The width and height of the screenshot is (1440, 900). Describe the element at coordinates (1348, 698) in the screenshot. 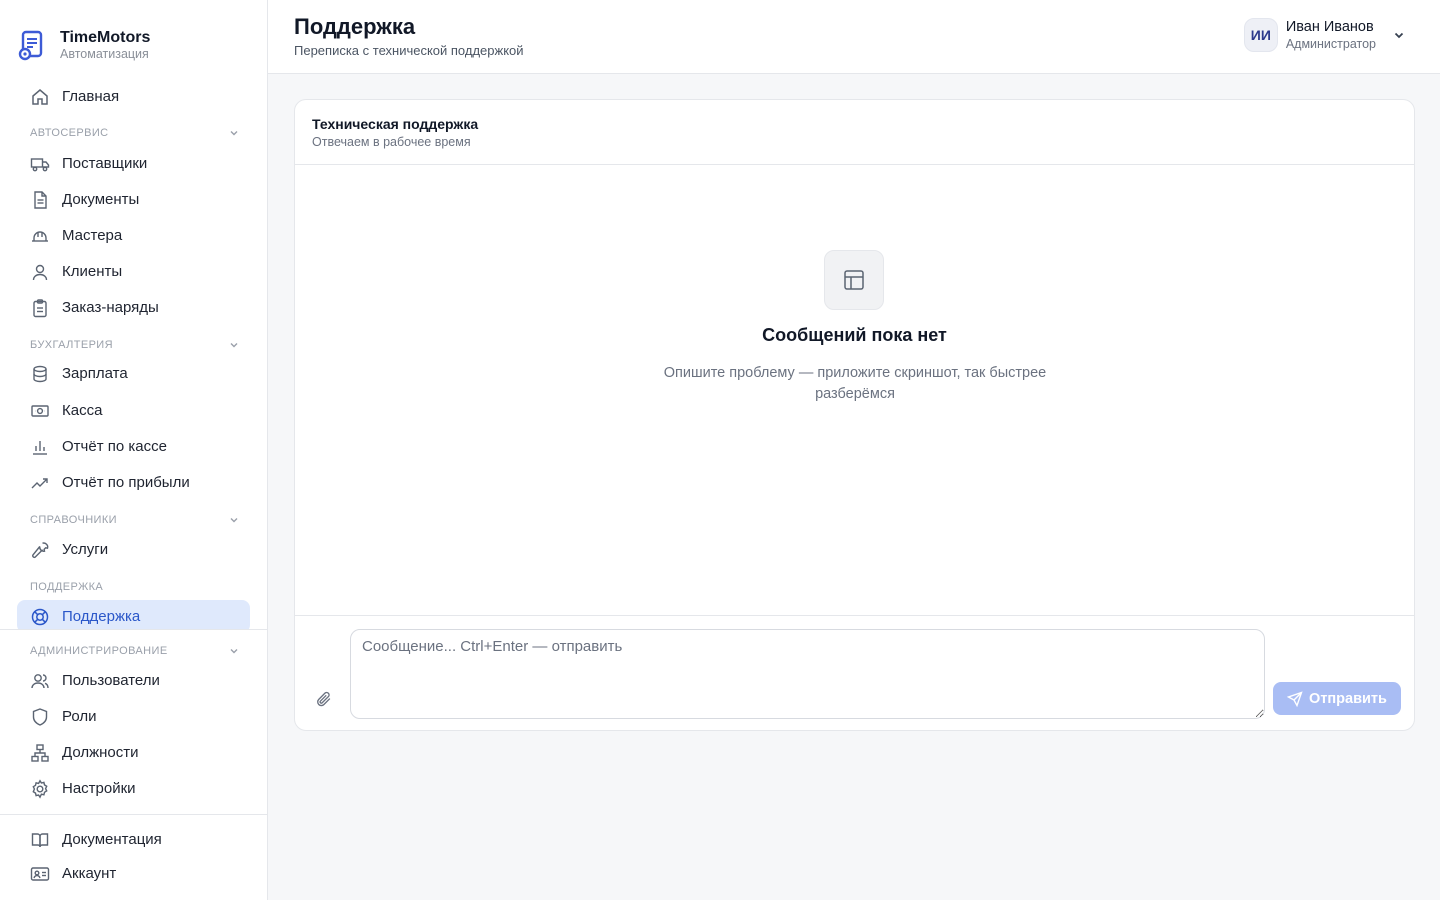

I see `send-button-label: Отправить` at that location.